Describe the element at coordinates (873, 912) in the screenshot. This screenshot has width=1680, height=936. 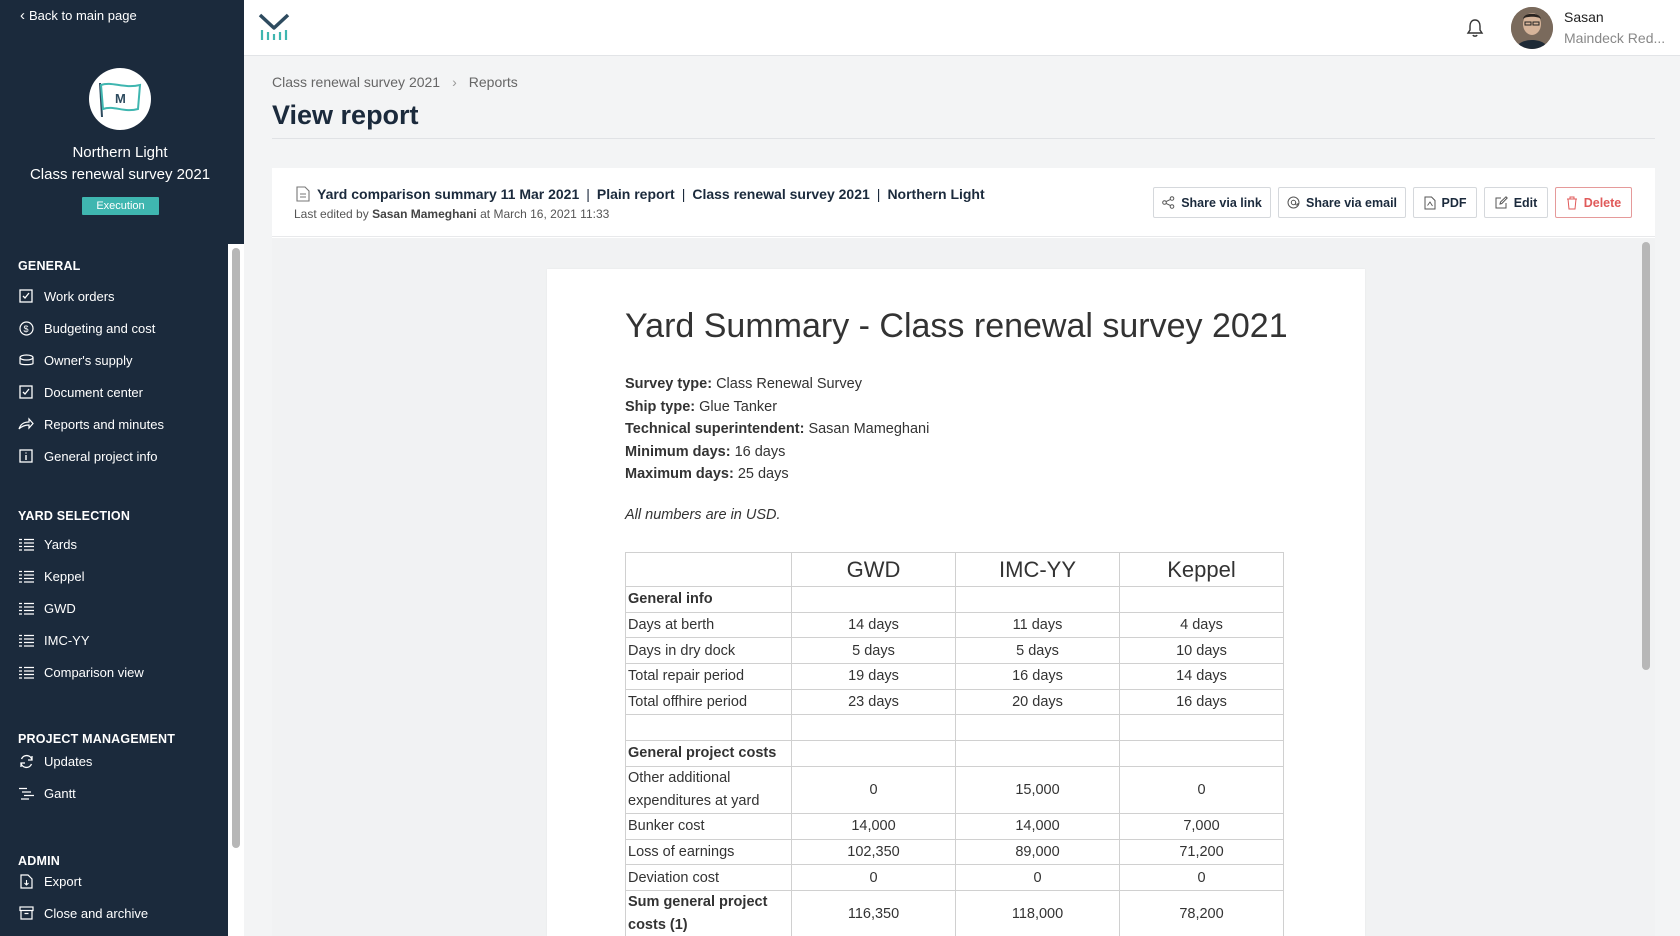
I see `table-cell: 116,350` at that location.